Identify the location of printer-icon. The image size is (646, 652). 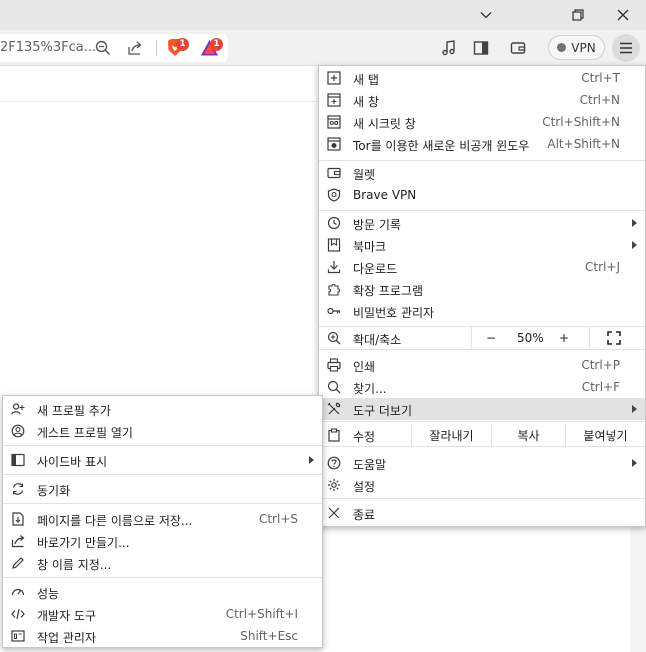
(334, 365).